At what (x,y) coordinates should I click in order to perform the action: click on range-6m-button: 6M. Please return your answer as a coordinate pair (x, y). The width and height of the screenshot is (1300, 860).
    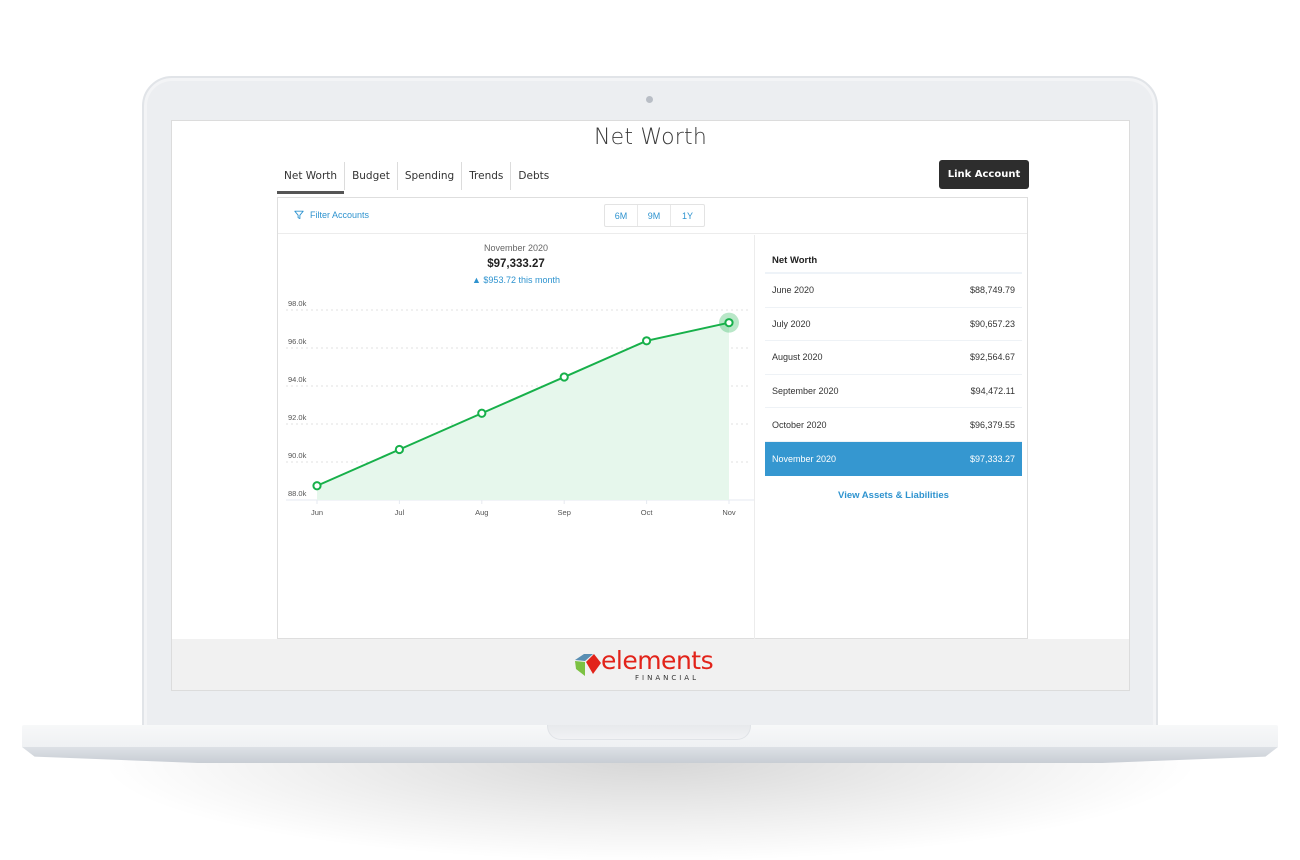
    Looking at the image, I should click on (621, 215).